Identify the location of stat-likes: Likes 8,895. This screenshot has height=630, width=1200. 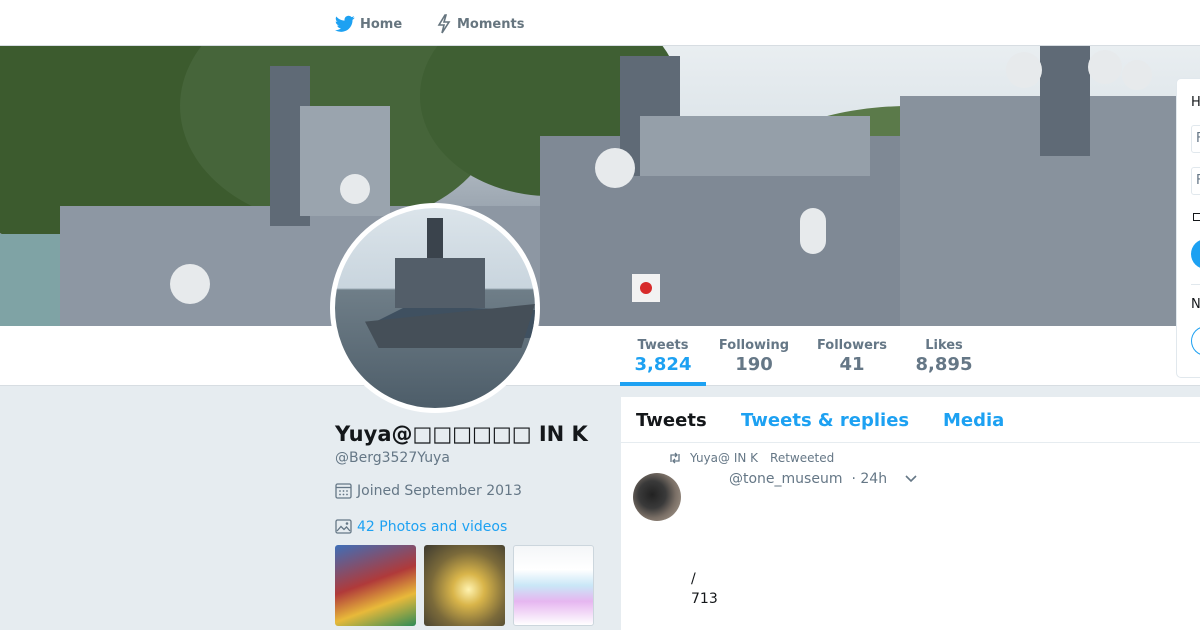
(944, 356).